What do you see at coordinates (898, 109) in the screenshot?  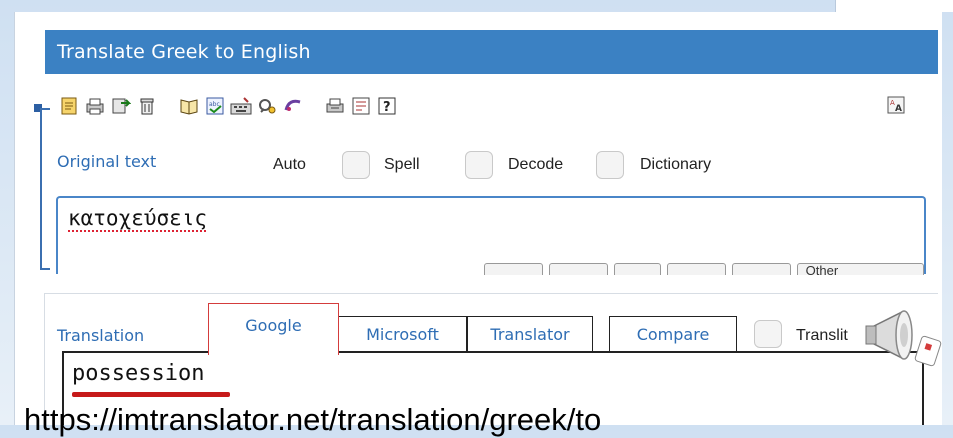 I see `svg-text: A` at bounding box center [898, 109].